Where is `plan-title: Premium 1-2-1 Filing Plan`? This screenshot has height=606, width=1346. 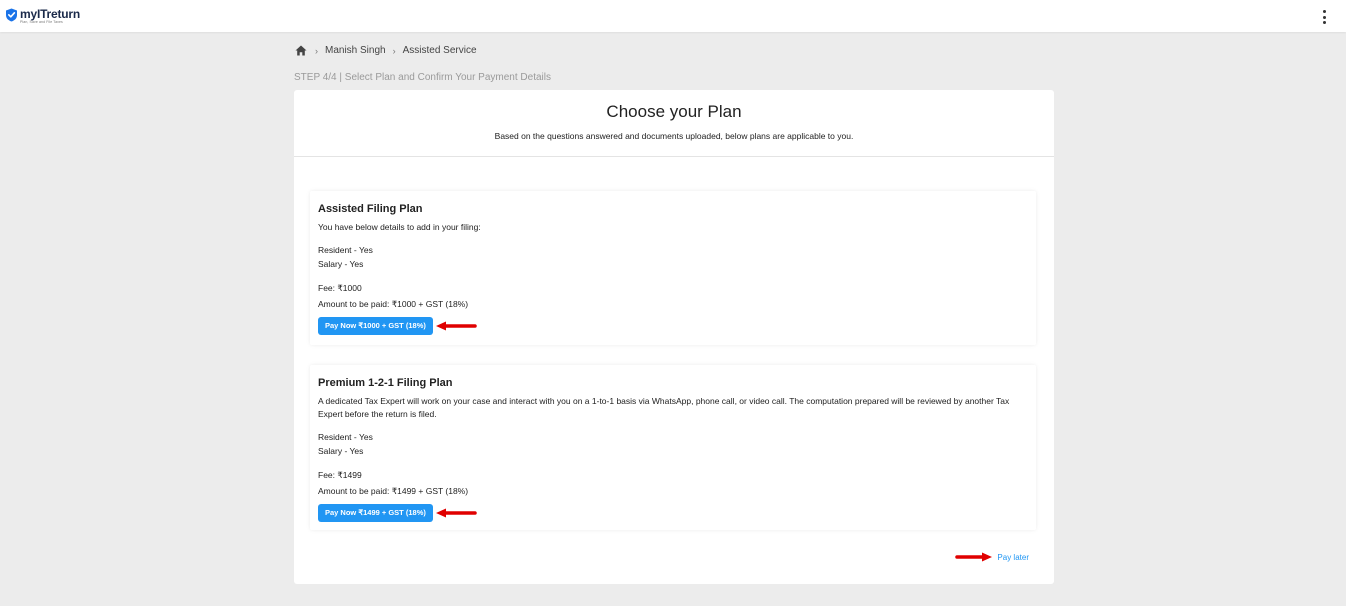
plan-title: Premium 1-2-1 Filing Plan is located at coordinates (385, 383).